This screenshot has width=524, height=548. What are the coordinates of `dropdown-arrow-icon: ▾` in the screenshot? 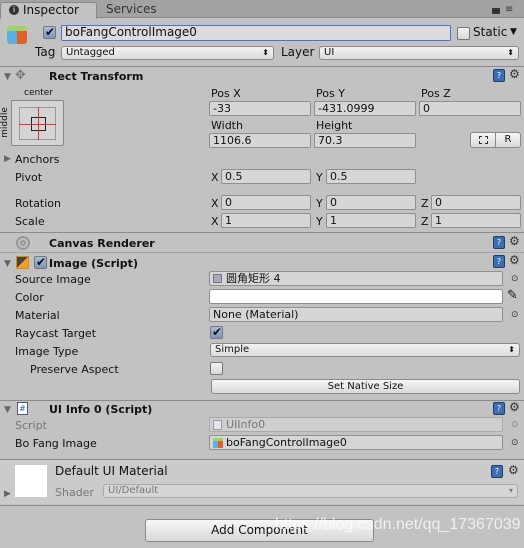 It's located at (510, 490).